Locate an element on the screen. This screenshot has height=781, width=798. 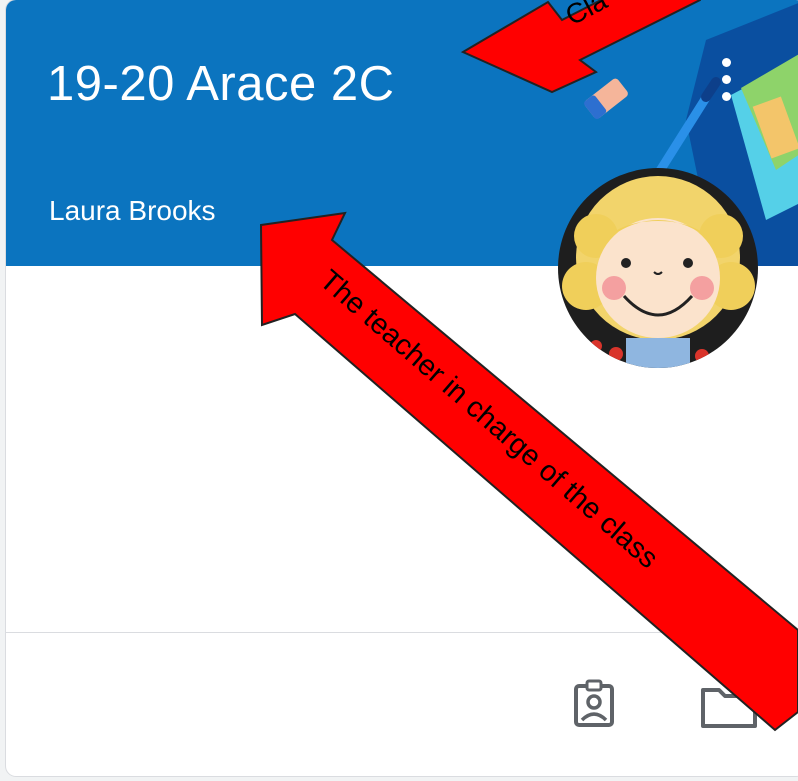
folder-icon is located at coordinates (729, 707).